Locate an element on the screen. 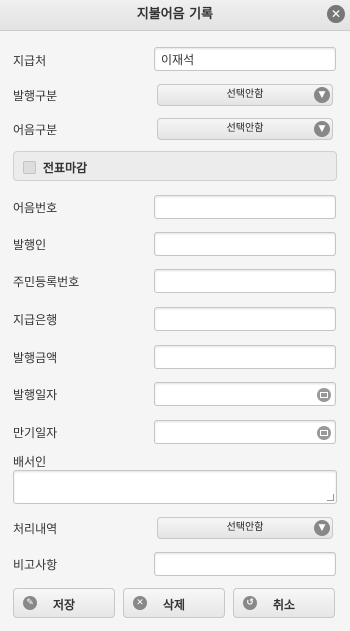  issue-type-select: 선택안함 ▼ is located at coordinates (245, 95).